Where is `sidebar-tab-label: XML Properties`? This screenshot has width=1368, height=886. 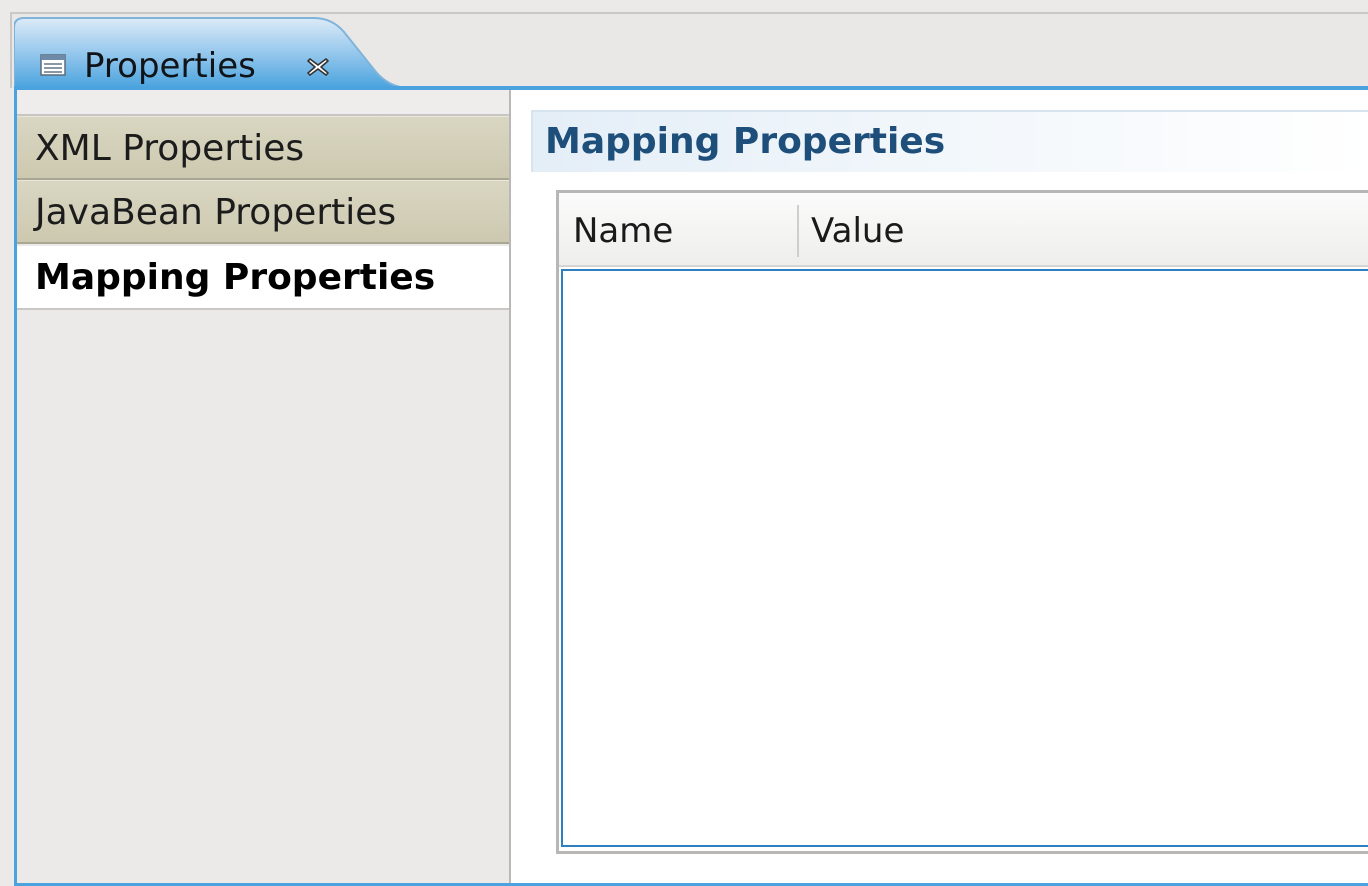
sidebar-tab-label: XML Properties is located at coordinates (170, 148).